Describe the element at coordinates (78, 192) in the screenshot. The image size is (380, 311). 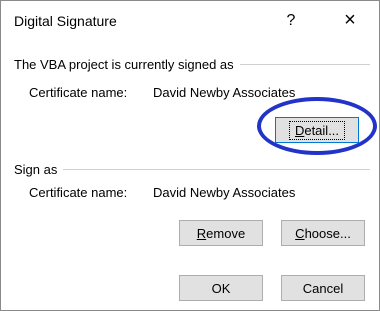
I see `sign-as-cert-label: Certificate name:` at that location.